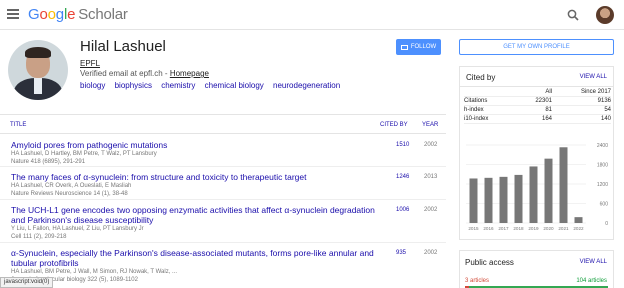 This screenshot has width=624, height=288. Describe the element at coordinates (536, 77) in the screenshot. I see `cited-by-header: Cited by VIEW ALL` at that location.